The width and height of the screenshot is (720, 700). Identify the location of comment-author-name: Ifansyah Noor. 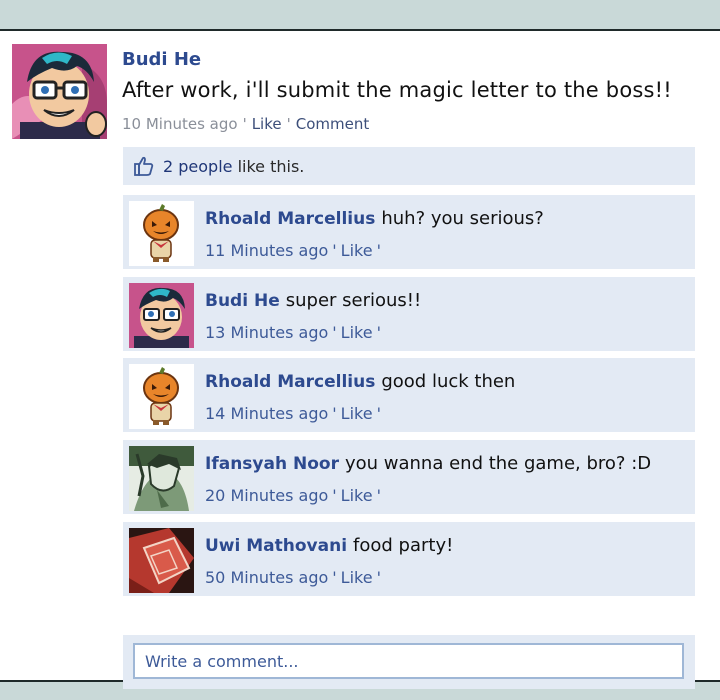
(272, 464).